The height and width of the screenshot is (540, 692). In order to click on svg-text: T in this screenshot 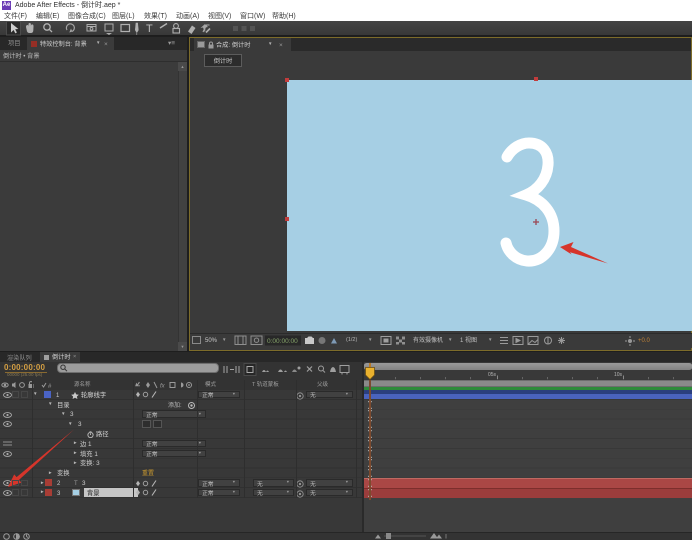, I will do `click(149, 29)`.